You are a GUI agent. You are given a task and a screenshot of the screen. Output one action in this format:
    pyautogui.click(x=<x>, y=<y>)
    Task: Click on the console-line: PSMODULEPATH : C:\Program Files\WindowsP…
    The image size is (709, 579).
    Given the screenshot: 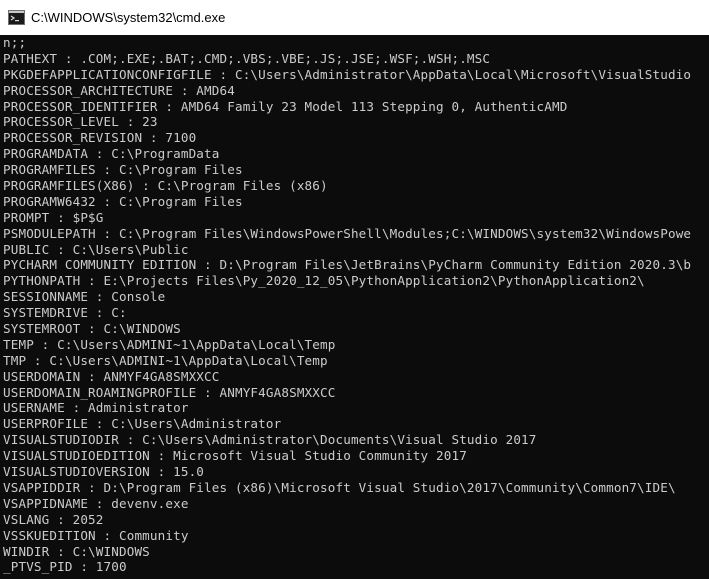 What is the action you would take?
    pyautogui.click(x=347, y=233)
    